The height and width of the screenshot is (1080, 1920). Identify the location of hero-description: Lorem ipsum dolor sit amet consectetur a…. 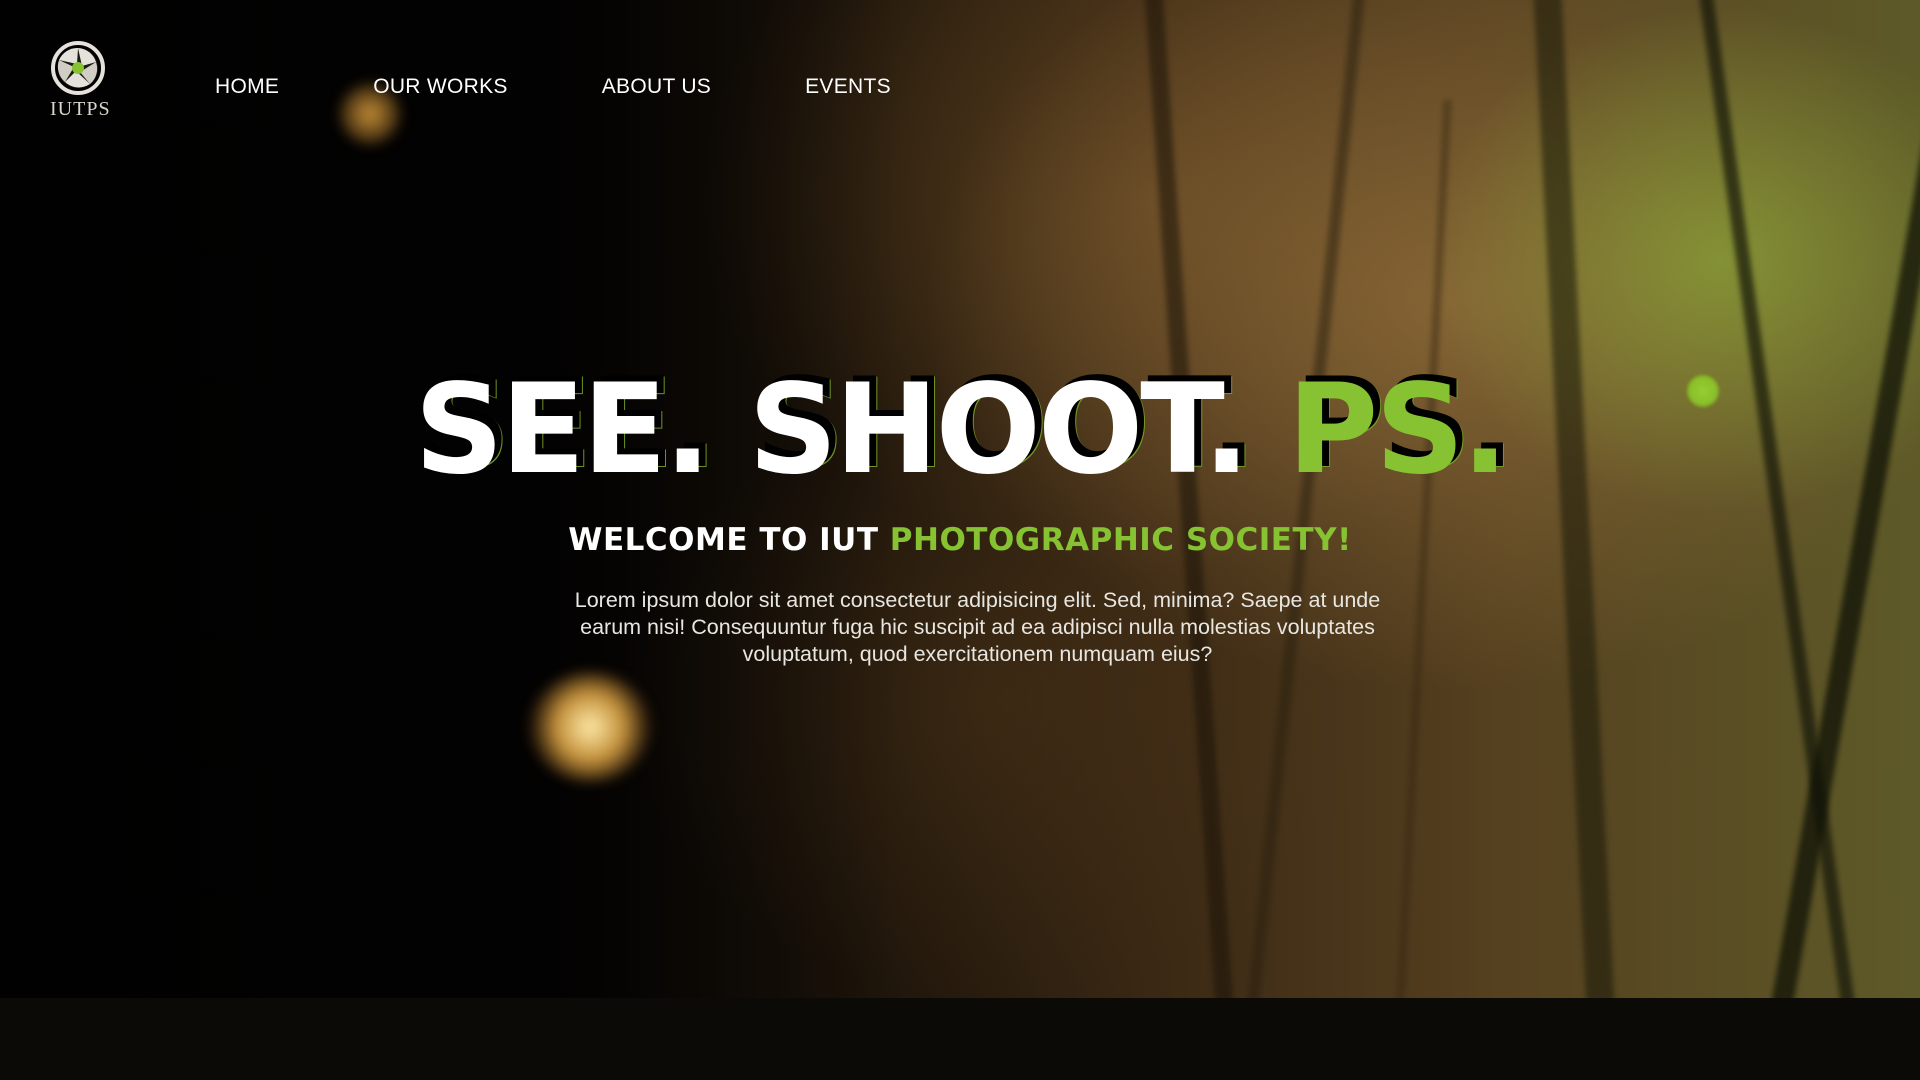
(977, 627).